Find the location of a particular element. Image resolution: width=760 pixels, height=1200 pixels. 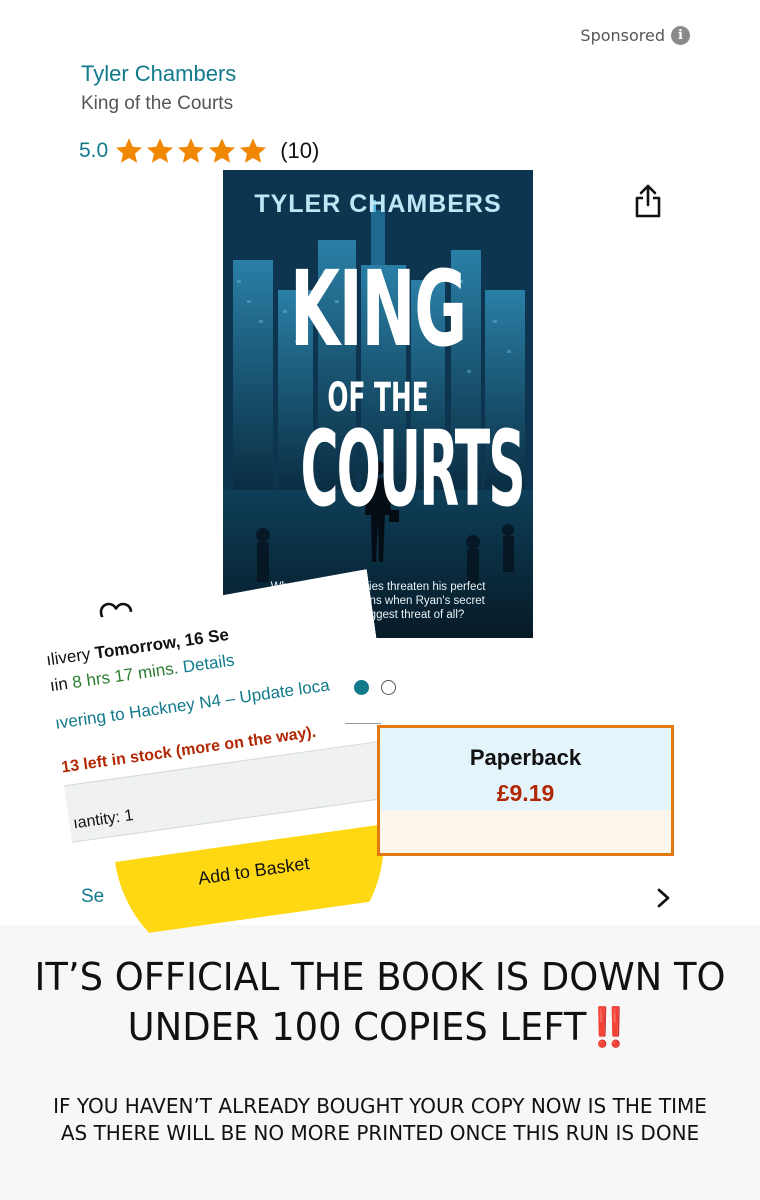

carousel-dot-active is located at coordinates (361, 687).